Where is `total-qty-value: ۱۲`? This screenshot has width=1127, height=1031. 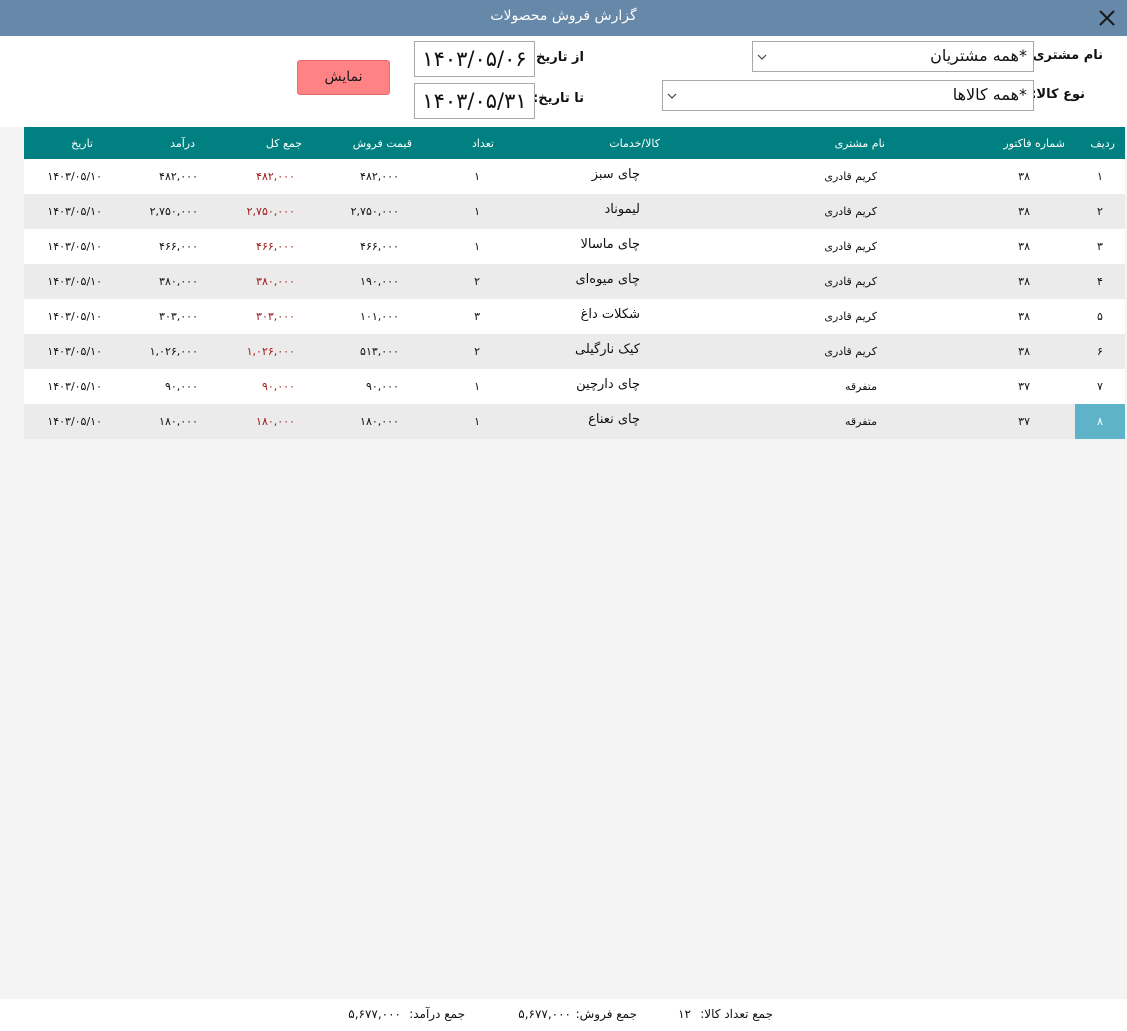 total-qty-value: ۱۲ is located at coordinates (684, 1014).